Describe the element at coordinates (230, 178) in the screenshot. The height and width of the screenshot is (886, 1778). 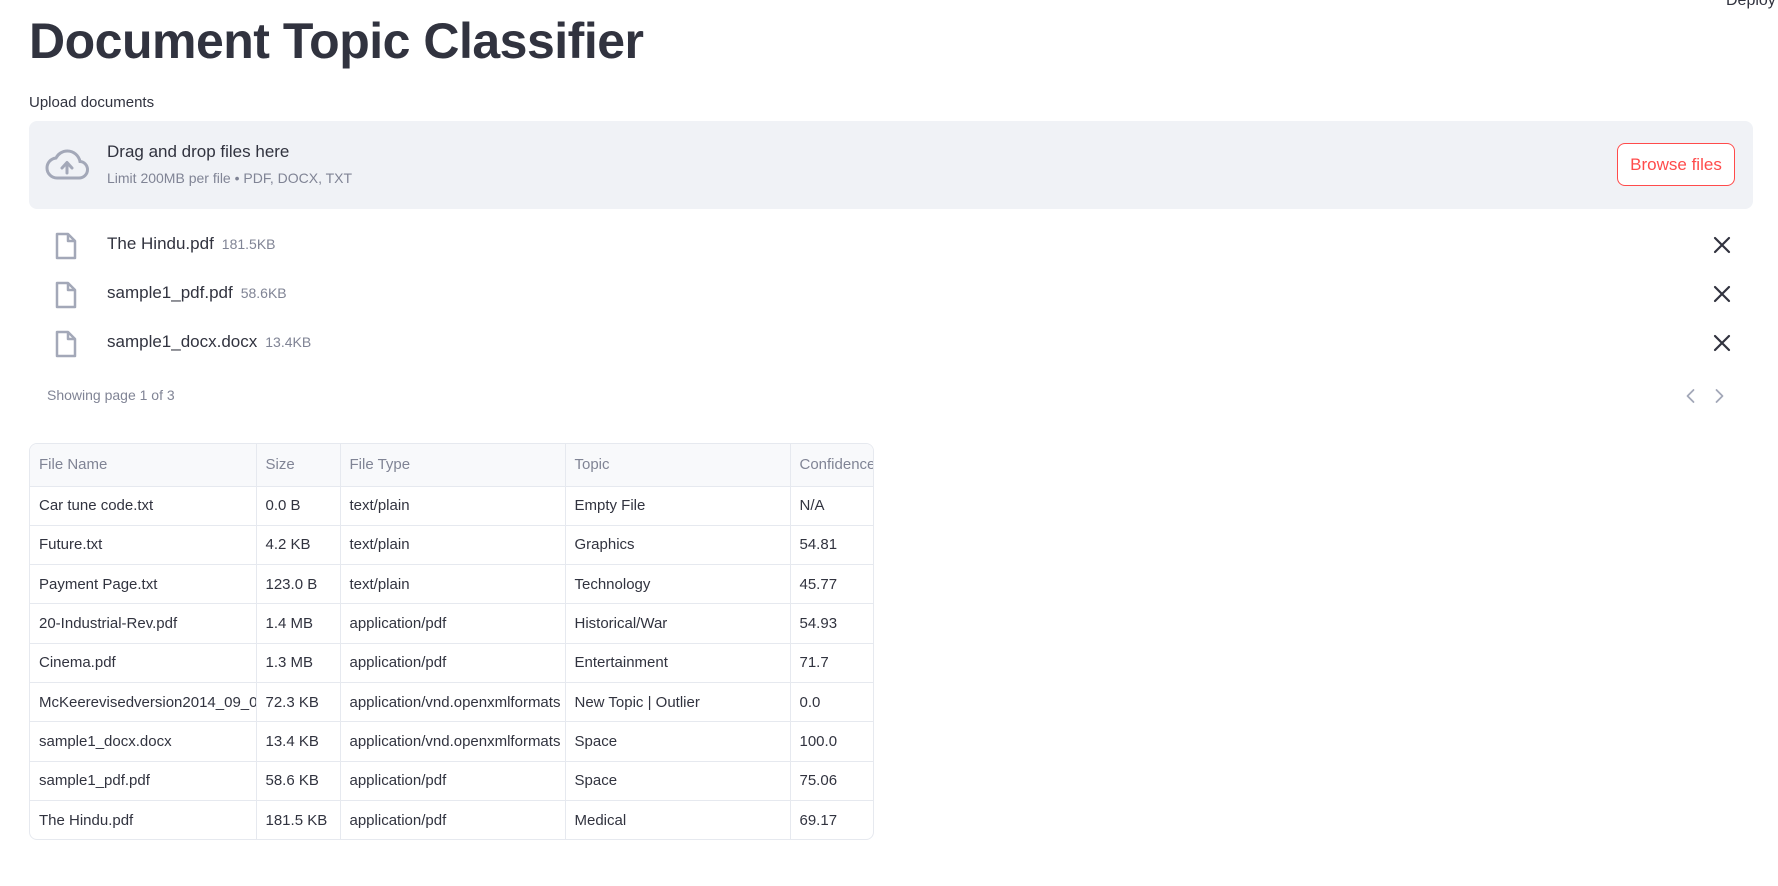
I see `dropzone-subtitle: Limit 200MB per file • PDF, DOCX, TXT` at that location.